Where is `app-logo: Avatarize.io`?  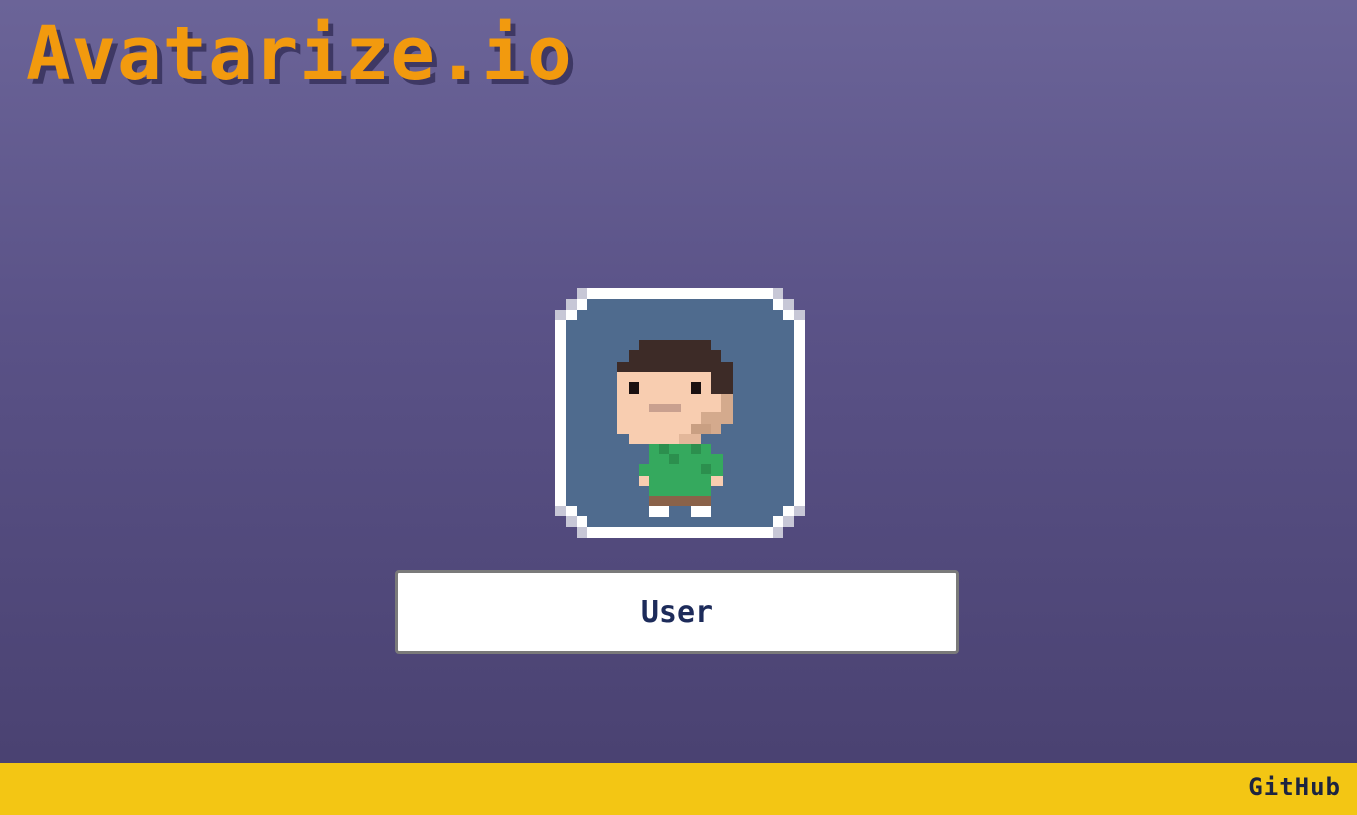 app-logo: Avatarize.io is located at coordinates (299, 54).